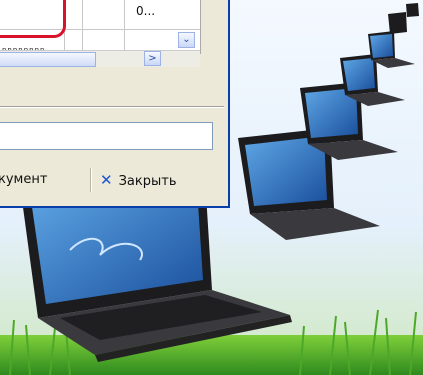 Image resolution: width=423 pixels, height=375 pixels. I want to click on scroll-right-button: >, so click(152, 58).